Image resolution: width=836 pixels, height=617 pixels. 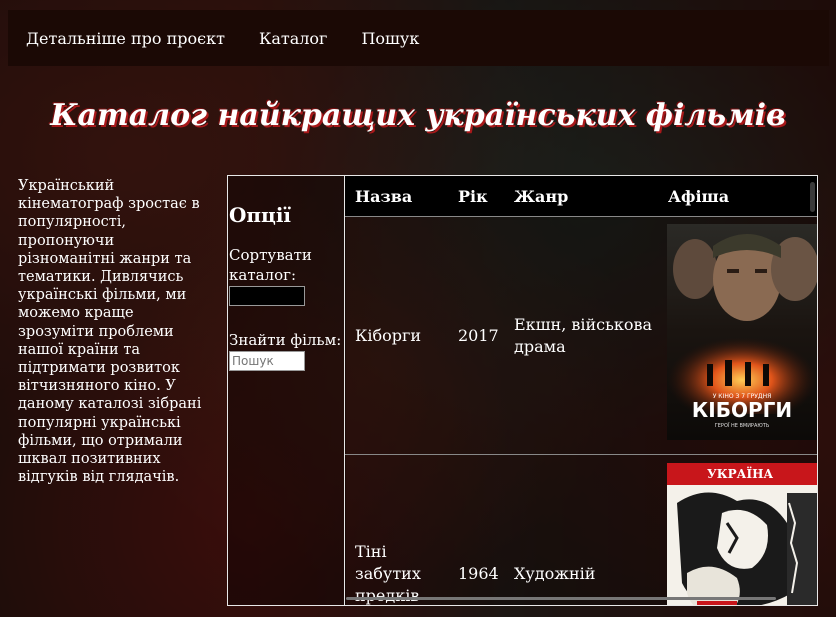 What do you see at coordinates (699, 196) in the screenshot?
I see `column-header-poster: Афіша` at bounding box center [699, 196].